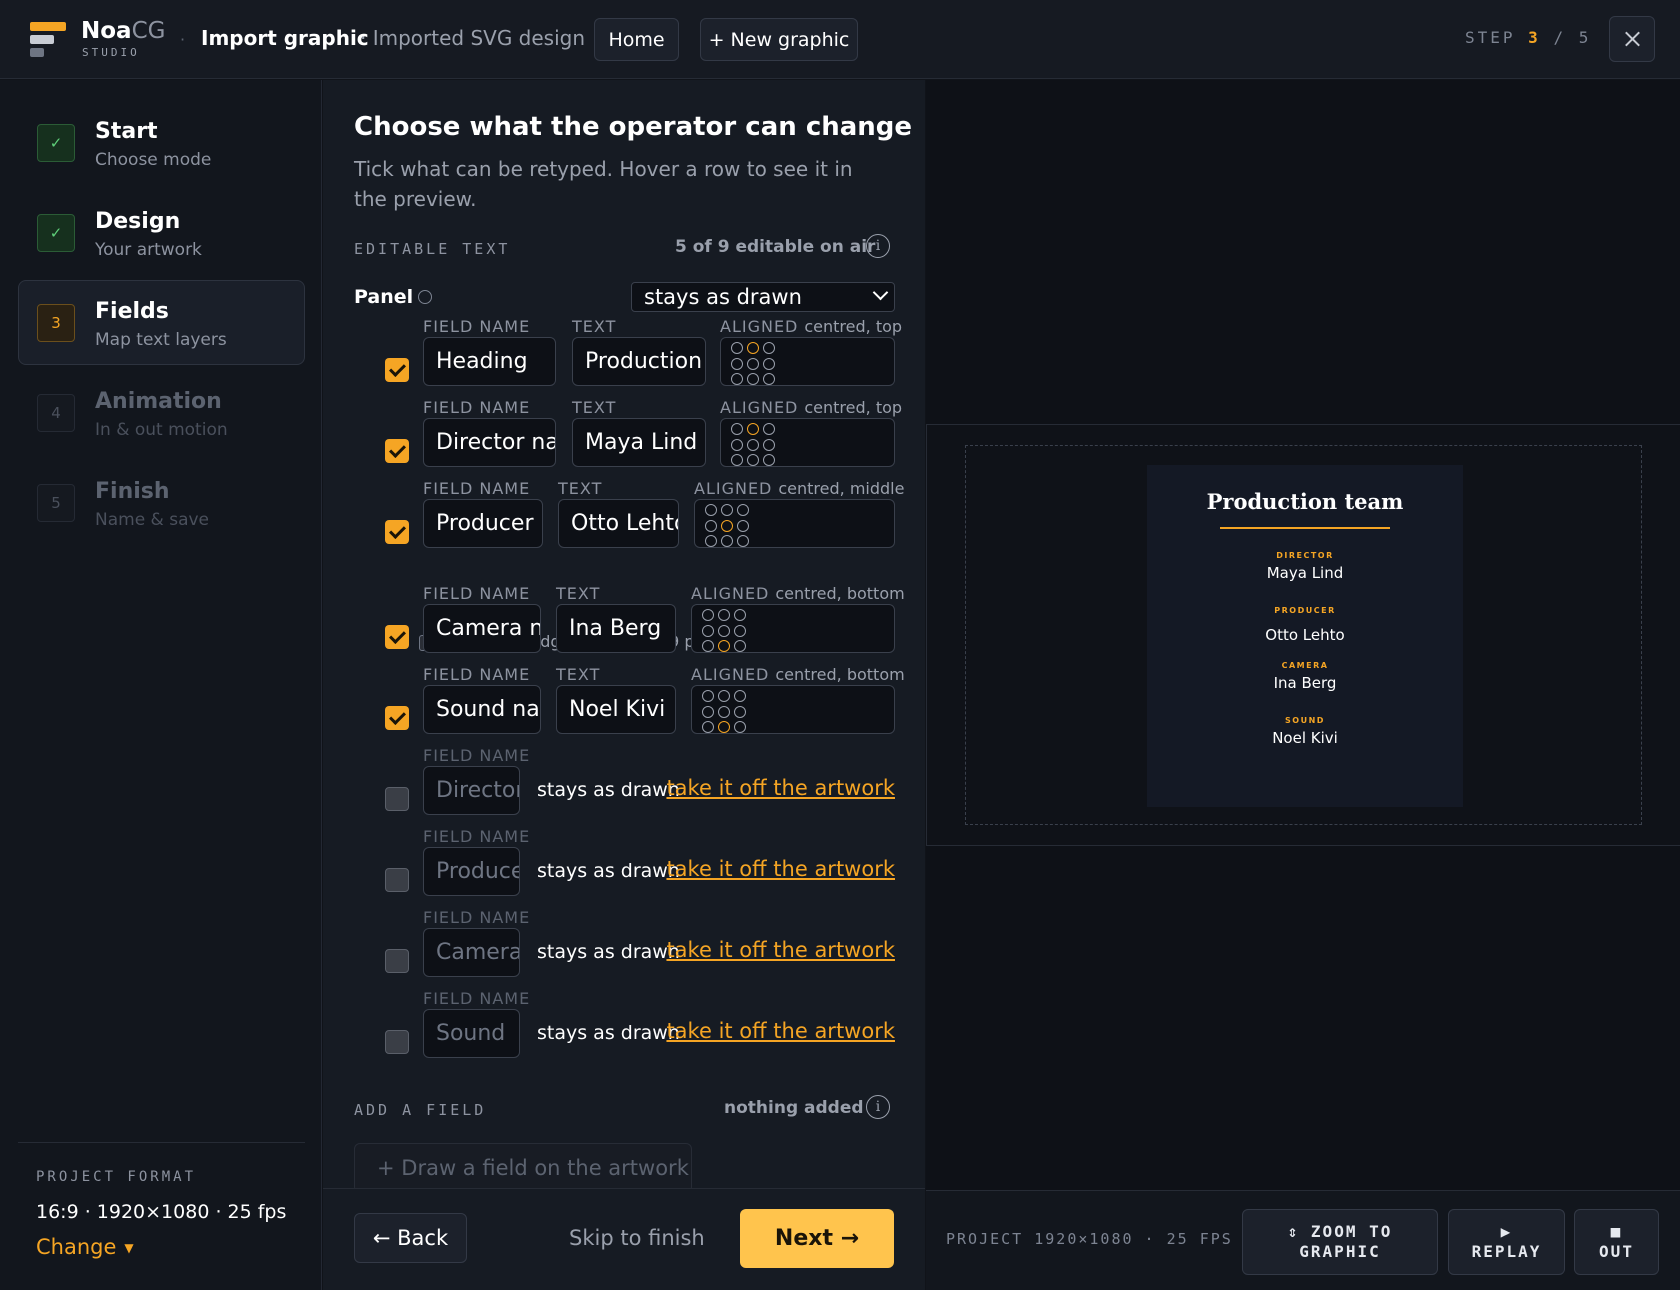 The image size is (1680, 1290). Describe the element at coordinates (471, 1033) in the screenshot. I see `field-name-input: Sound` at that location.